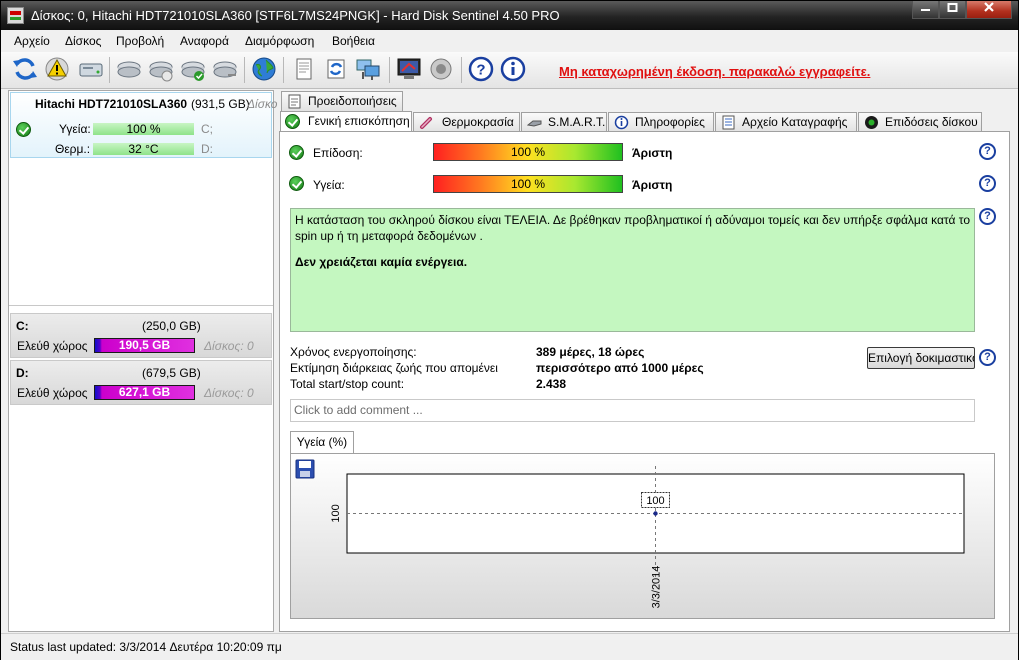 This screenshot has height=660, width=1019. What do you see at coordinates (262, 104) in the screenshot?
I see `disk-label: Δίσκο` at bounding box center [262, 104].